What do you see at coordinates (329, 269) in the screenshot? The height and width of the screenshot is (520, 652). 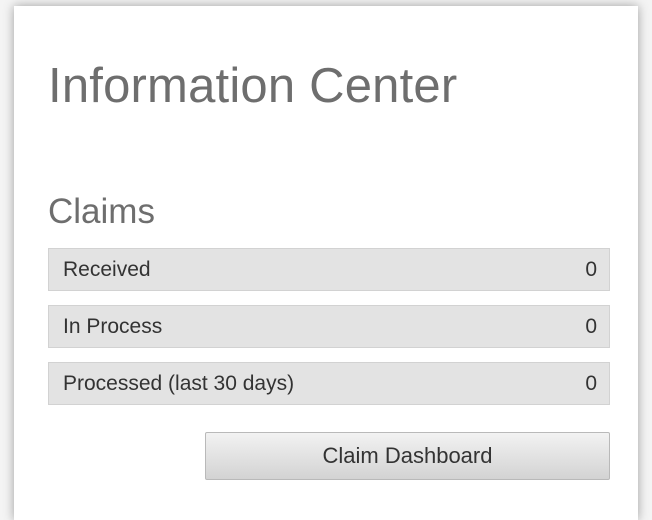 I see `claims-row-received: Received 0` at bounding box center [329, 269].